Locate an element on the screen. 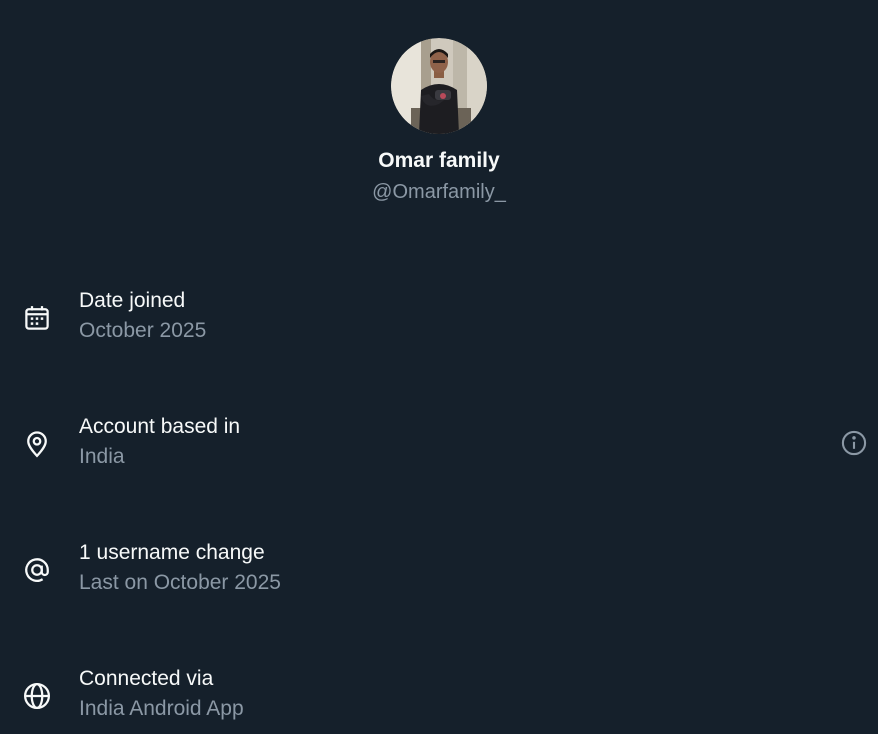  detail-row-account-based-in: Account based in India is located at coordinates (439, 445).